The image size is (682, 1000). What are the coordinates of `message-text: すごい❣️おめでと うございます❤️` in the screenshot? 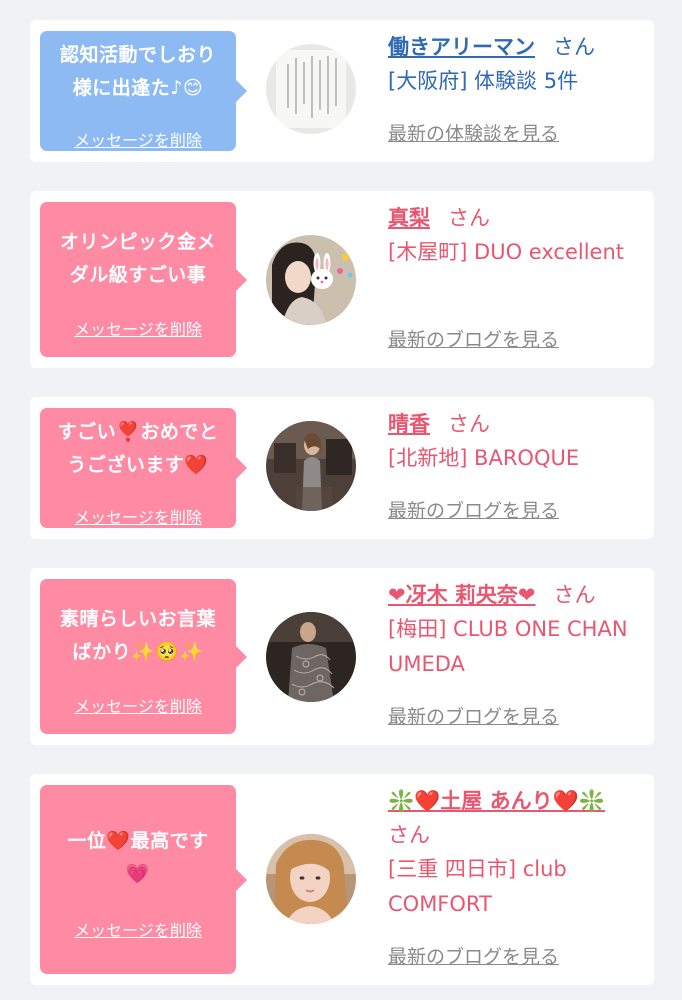 It's located at (138, 448).